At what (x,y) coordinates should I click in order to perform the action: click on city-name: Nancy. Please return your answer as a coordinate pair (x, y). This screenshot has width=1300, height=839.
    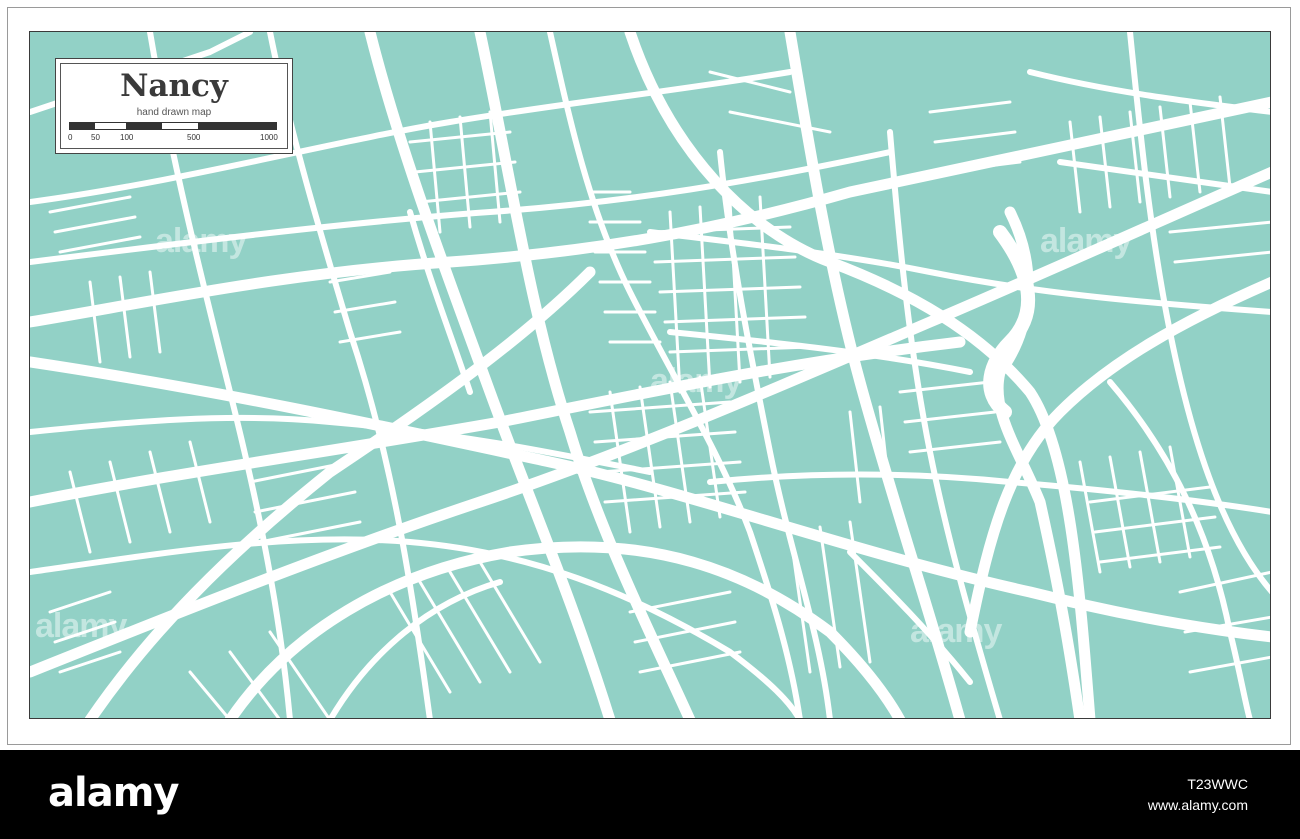
    Looking at the image, I should click on (174, 86).